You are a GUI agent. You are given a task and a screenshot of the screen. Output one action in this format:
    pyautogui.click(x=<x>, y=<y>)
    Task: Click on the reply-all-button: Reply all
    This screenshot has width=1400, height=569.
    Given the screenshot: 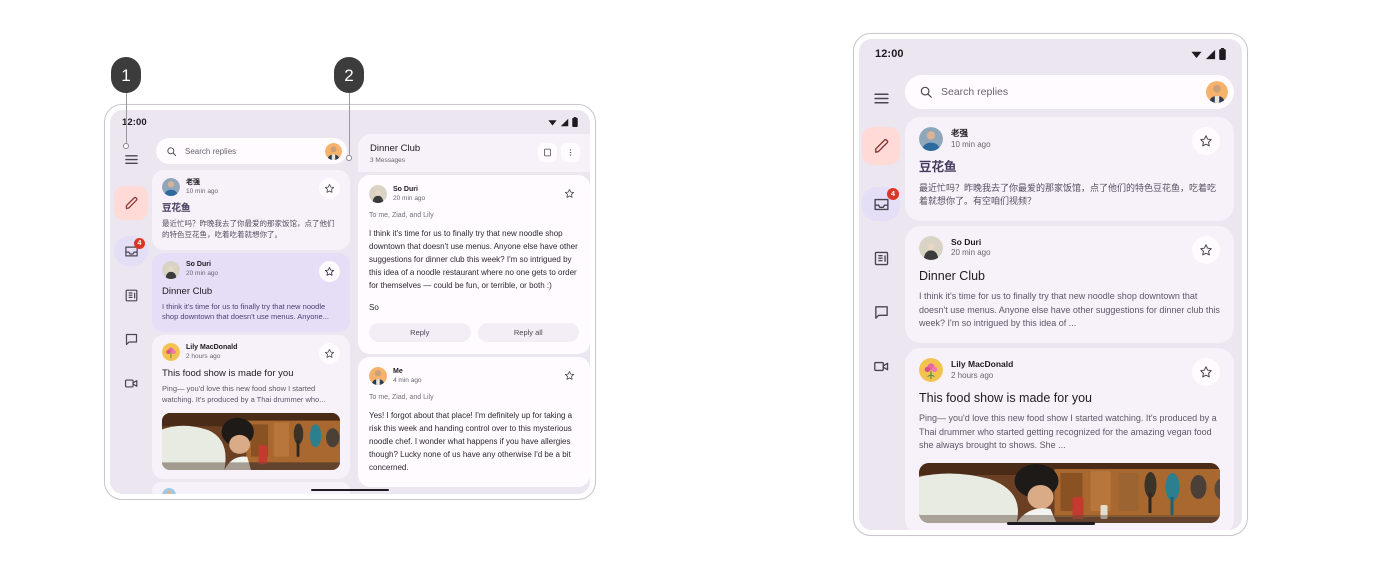 What is the action you would take?
    pyautogui.click(x=528, y=333)
    